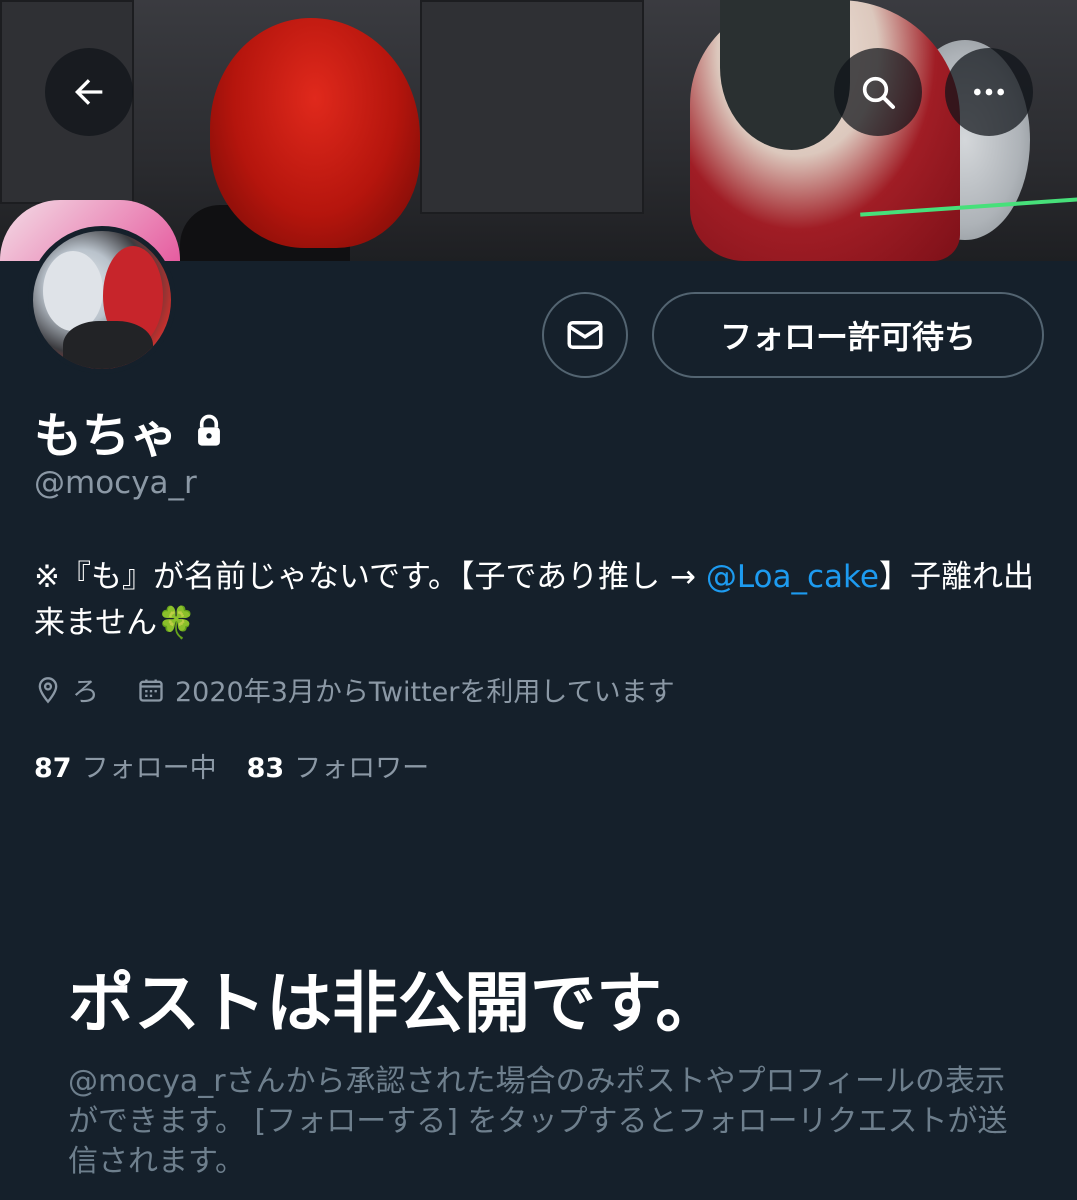 This screenshot has height=1200, width=1077. I want to click on search-icon, so click(878, 92).